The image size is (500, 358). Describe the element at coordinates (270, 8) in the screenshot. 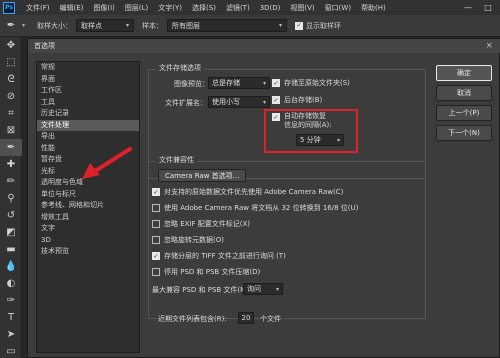

I see `menu-3d: 3D(D)` at that location.